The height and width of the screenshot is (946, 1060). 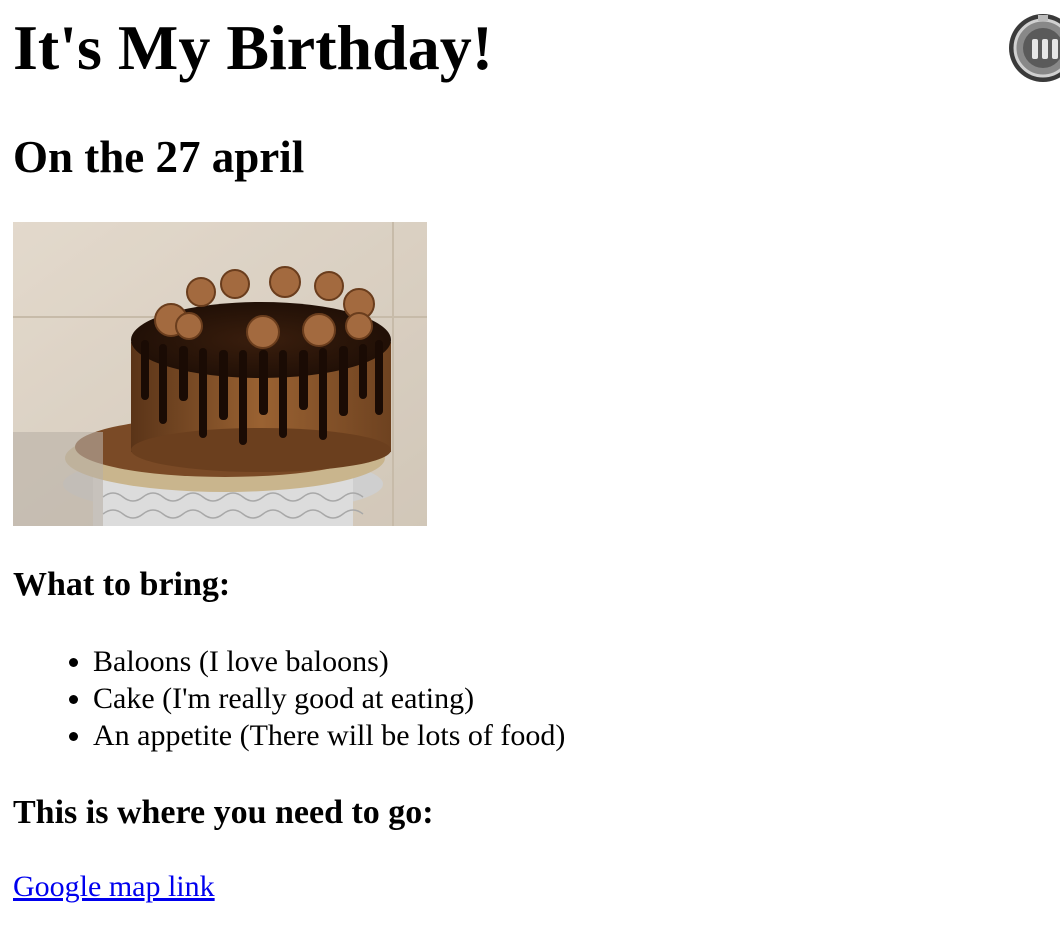 I want to click on list-item: Baloons (I love baloons), so click(x=576, y=661).